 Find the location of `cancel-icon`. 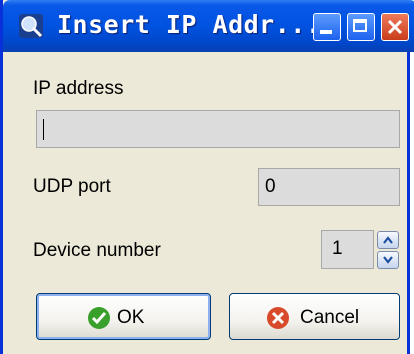

cancel-icon is located at coordinates (278, 318).